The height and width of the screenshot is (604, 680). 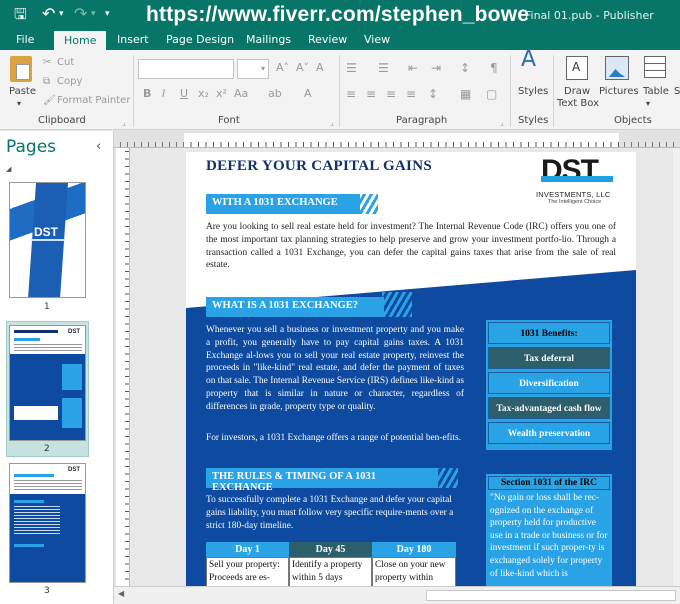 What do you see at coordinates (655, 67) in the screenshot?
I see `table-icon` at bounding box center [655, 67].